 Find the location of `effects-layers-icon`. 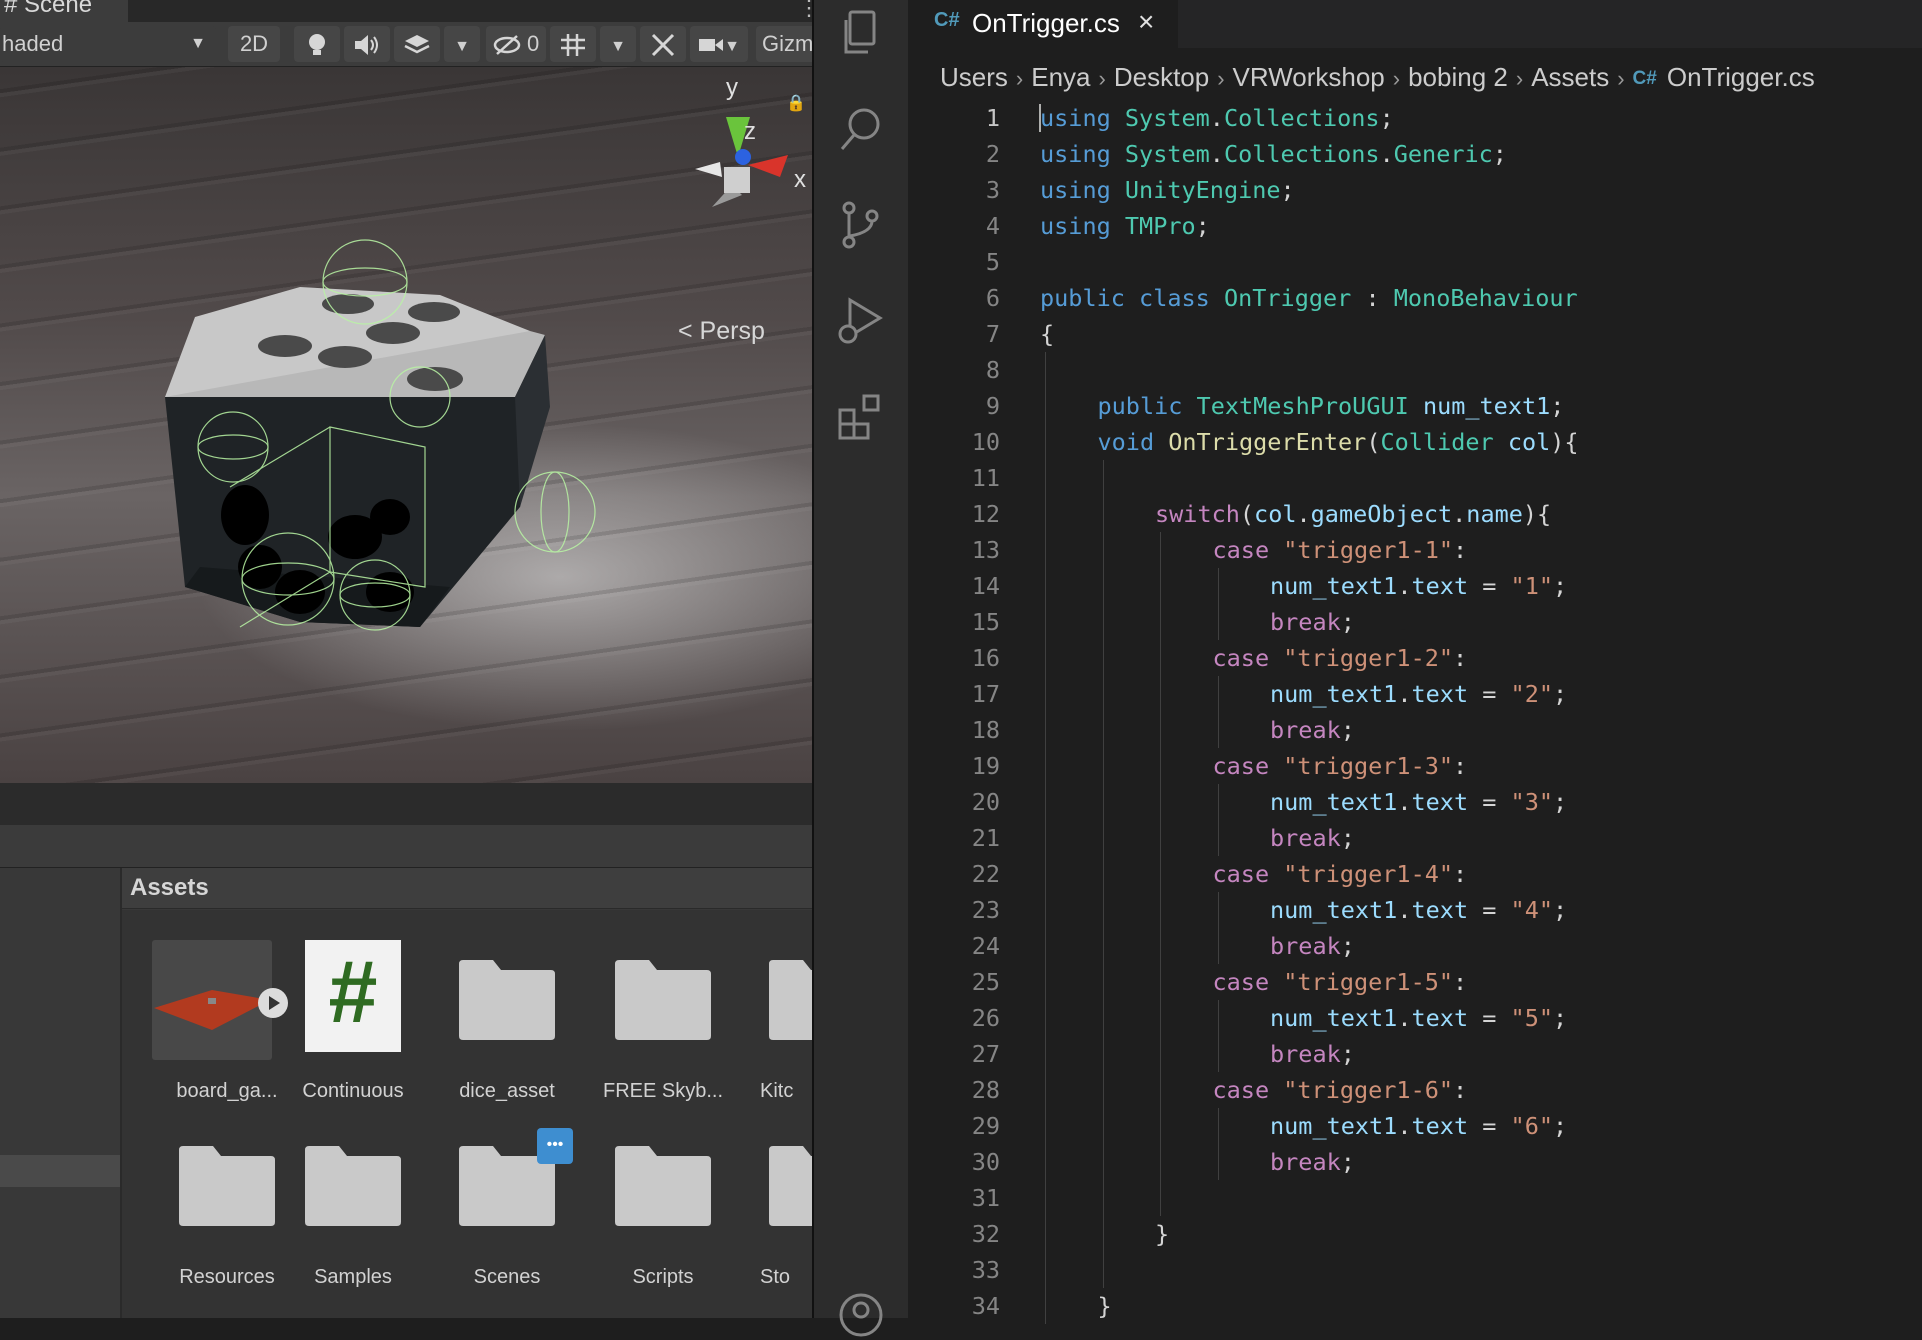

effects-layers-icon is located at coordinates (417, 44).